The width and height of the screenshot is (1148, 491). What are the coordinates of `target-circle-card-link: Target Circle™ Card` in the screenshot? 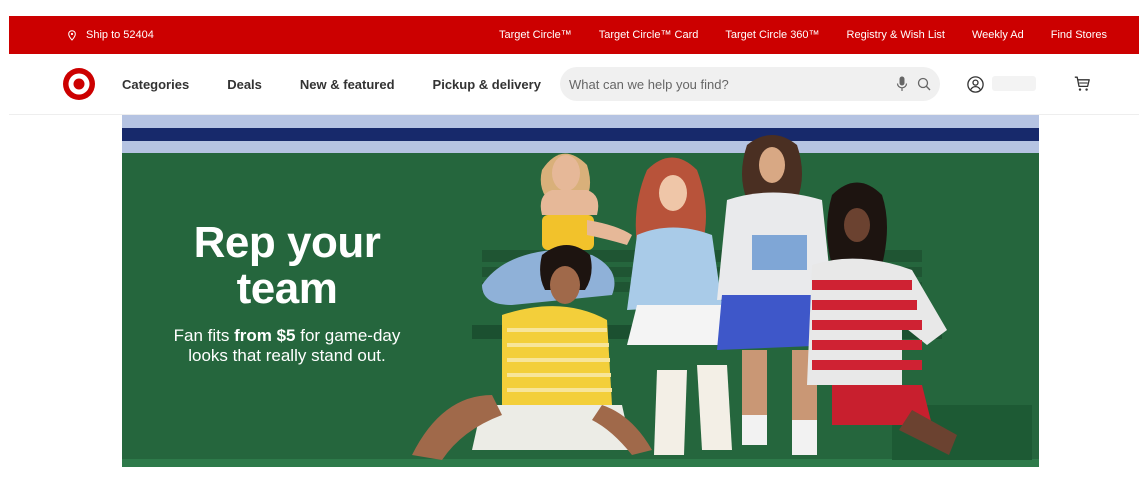 It's located at (649, 35).